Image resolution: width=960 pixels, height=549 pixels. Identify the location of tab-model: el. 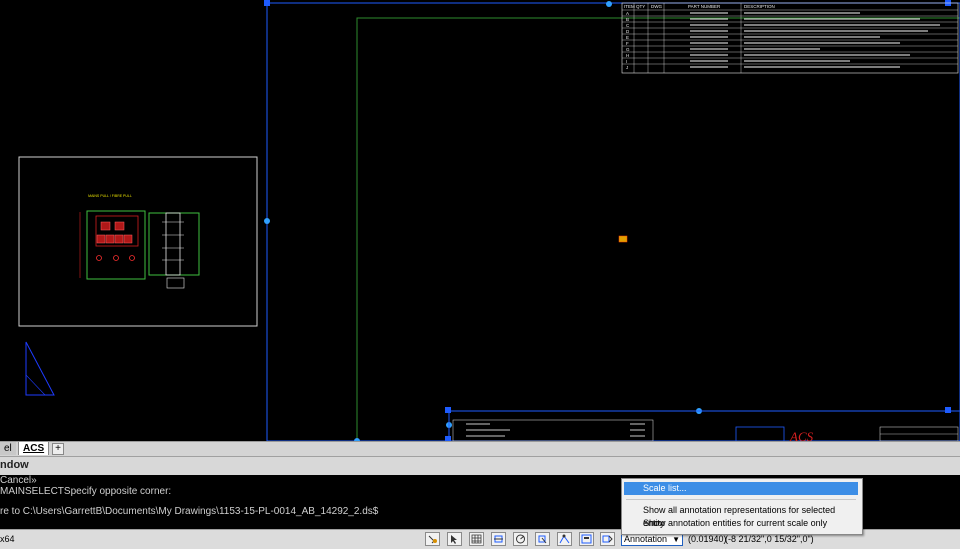
(8, 448).